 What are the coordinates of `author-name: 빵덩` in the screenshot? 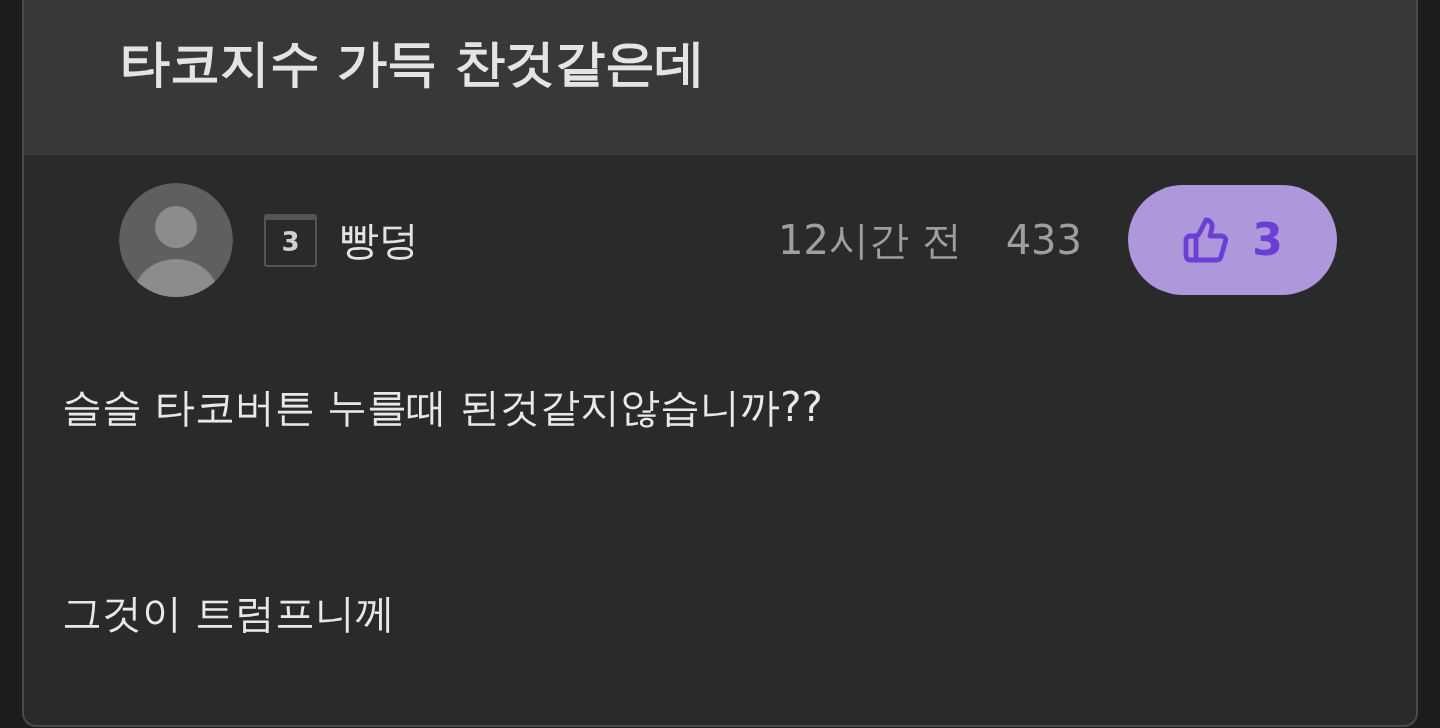 It's located at (379, 240).